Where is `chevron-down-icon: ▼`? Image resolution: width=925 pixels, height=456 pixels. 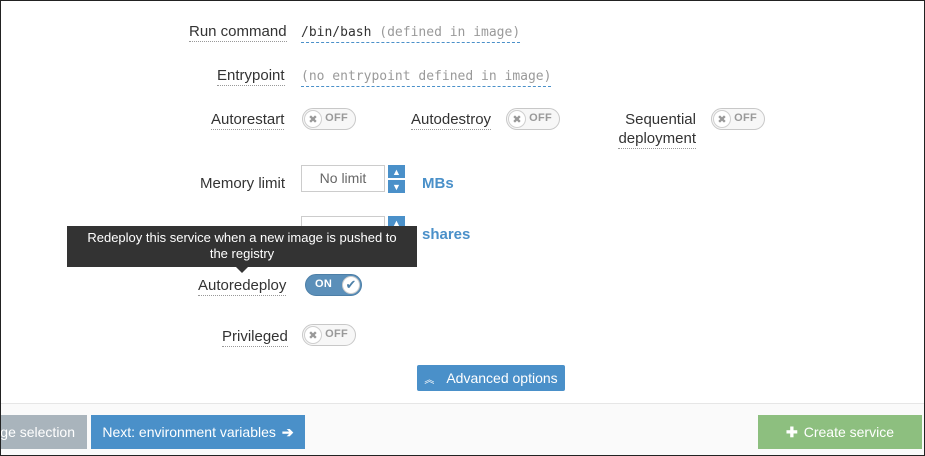 chevron-down-icon: ▼ is located at coordinates (396, 186).